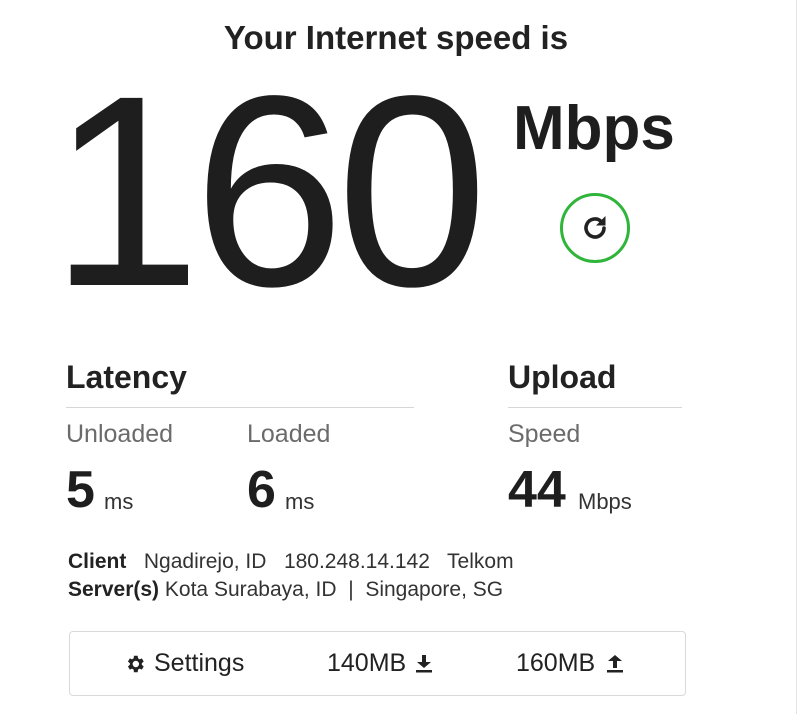 The image size is (800, 714). What do you see at coordinates (594, 128) in the screenshot?
I see `download-speed-unit: Mbps` at bounding box center [594, 128].